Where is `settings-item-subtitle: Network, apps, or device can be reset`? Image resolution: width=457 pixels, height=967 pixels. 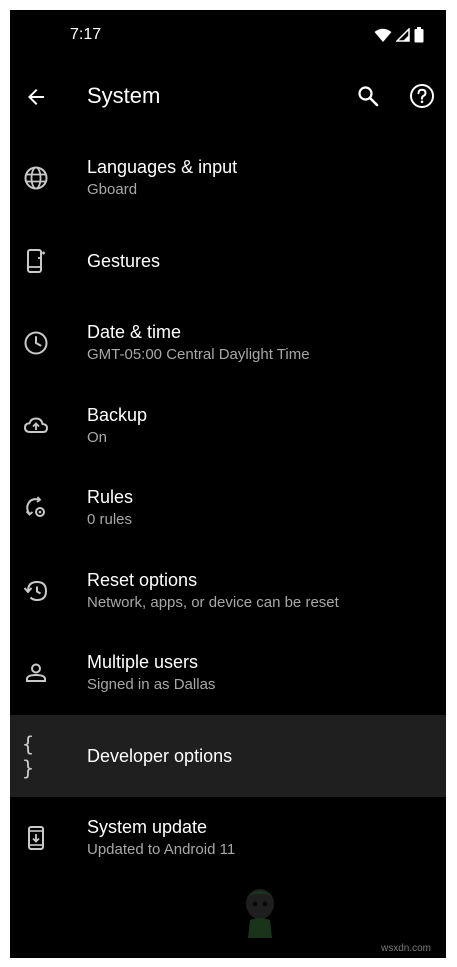 settings-item-subtitle: Network, apps, or device can be reset is located at coordinates (213, 602).